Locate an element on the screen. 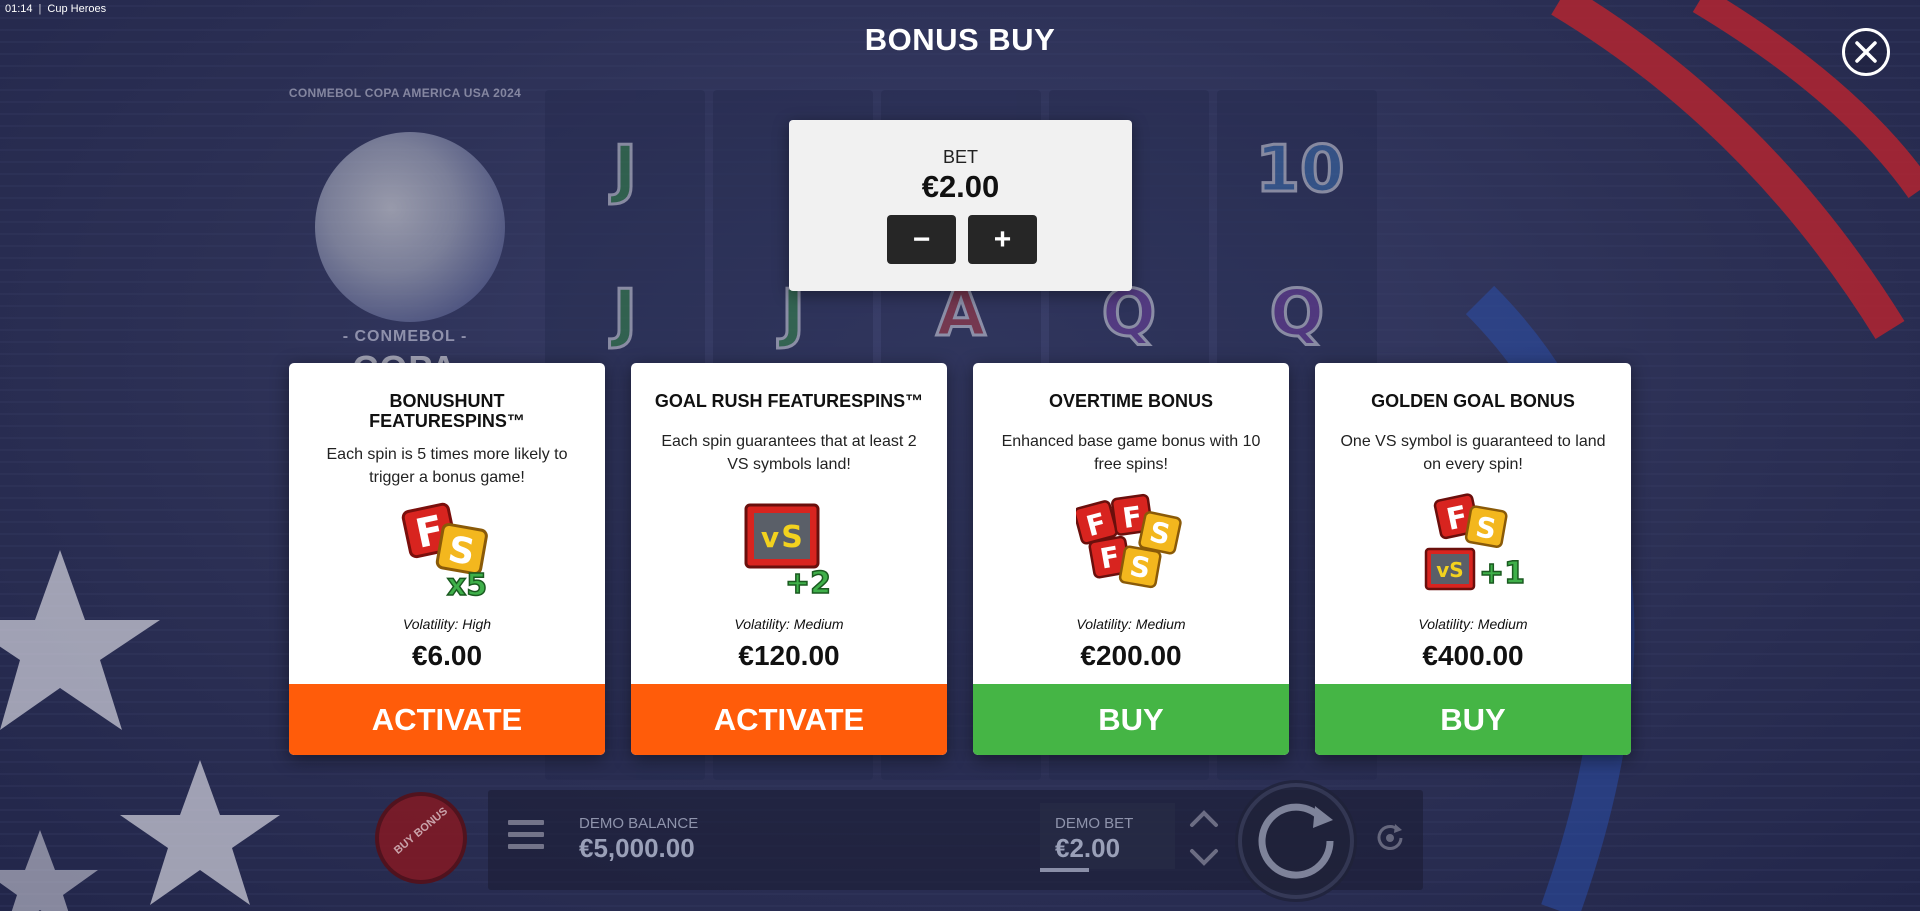 The width and height of the screenshot is (1920, 911). card-volatility: Volatility: High is located at coordinates (447, 624).